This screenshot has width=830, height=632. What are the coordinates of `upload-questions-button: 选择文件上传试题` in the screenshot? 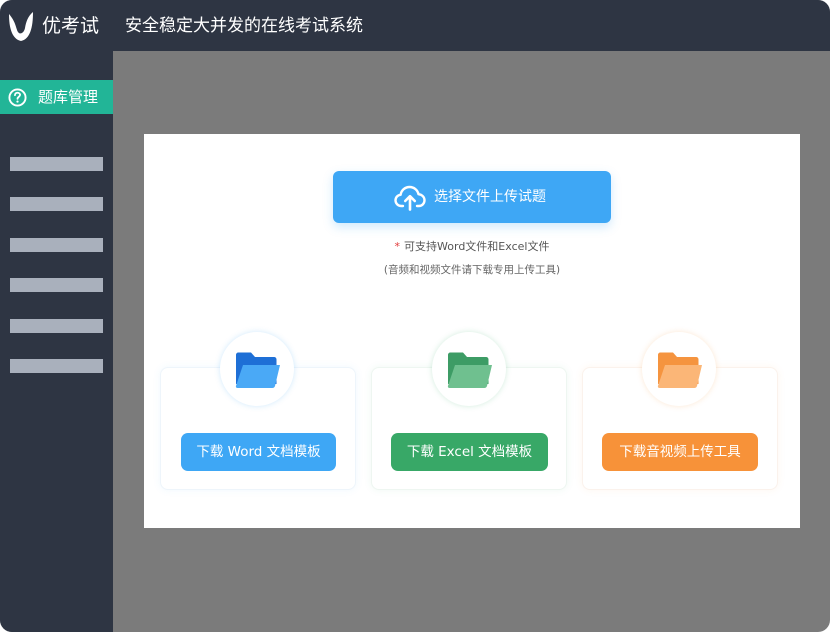 It's located at (472, 197).